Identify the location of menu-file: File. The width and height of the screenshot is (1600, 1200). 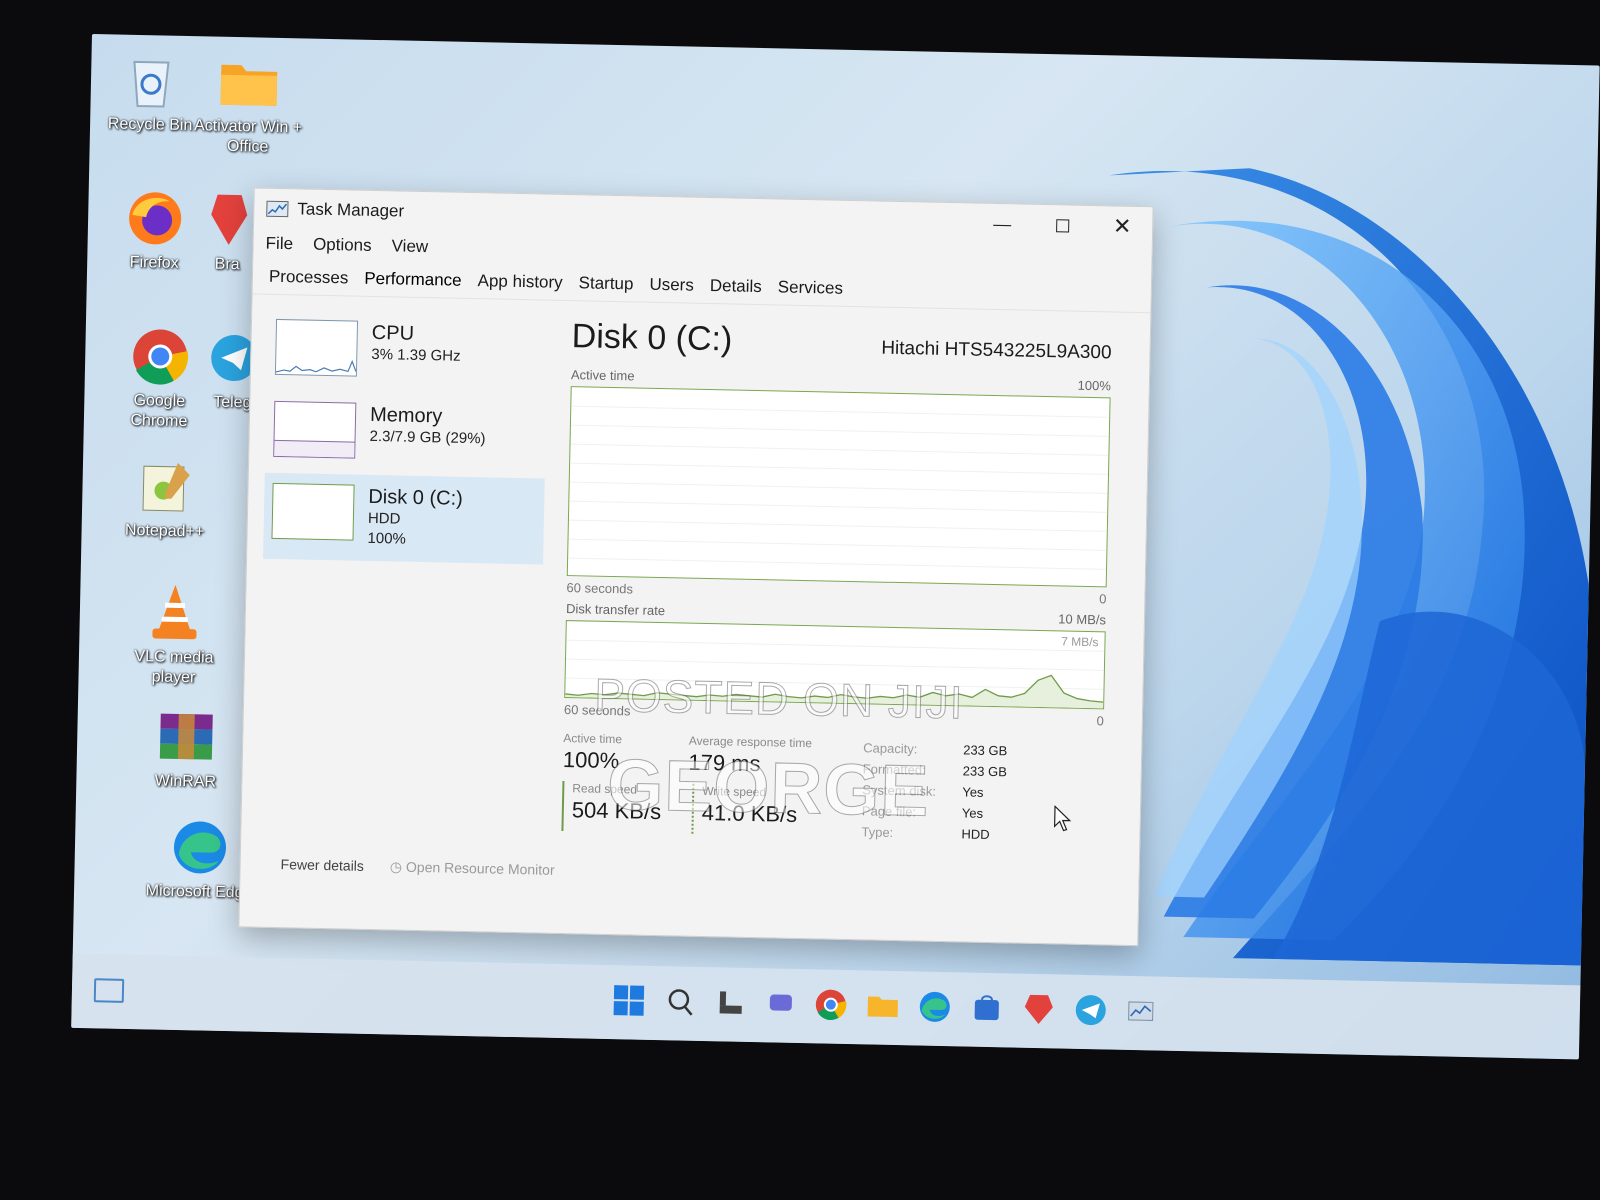
(279, 244).